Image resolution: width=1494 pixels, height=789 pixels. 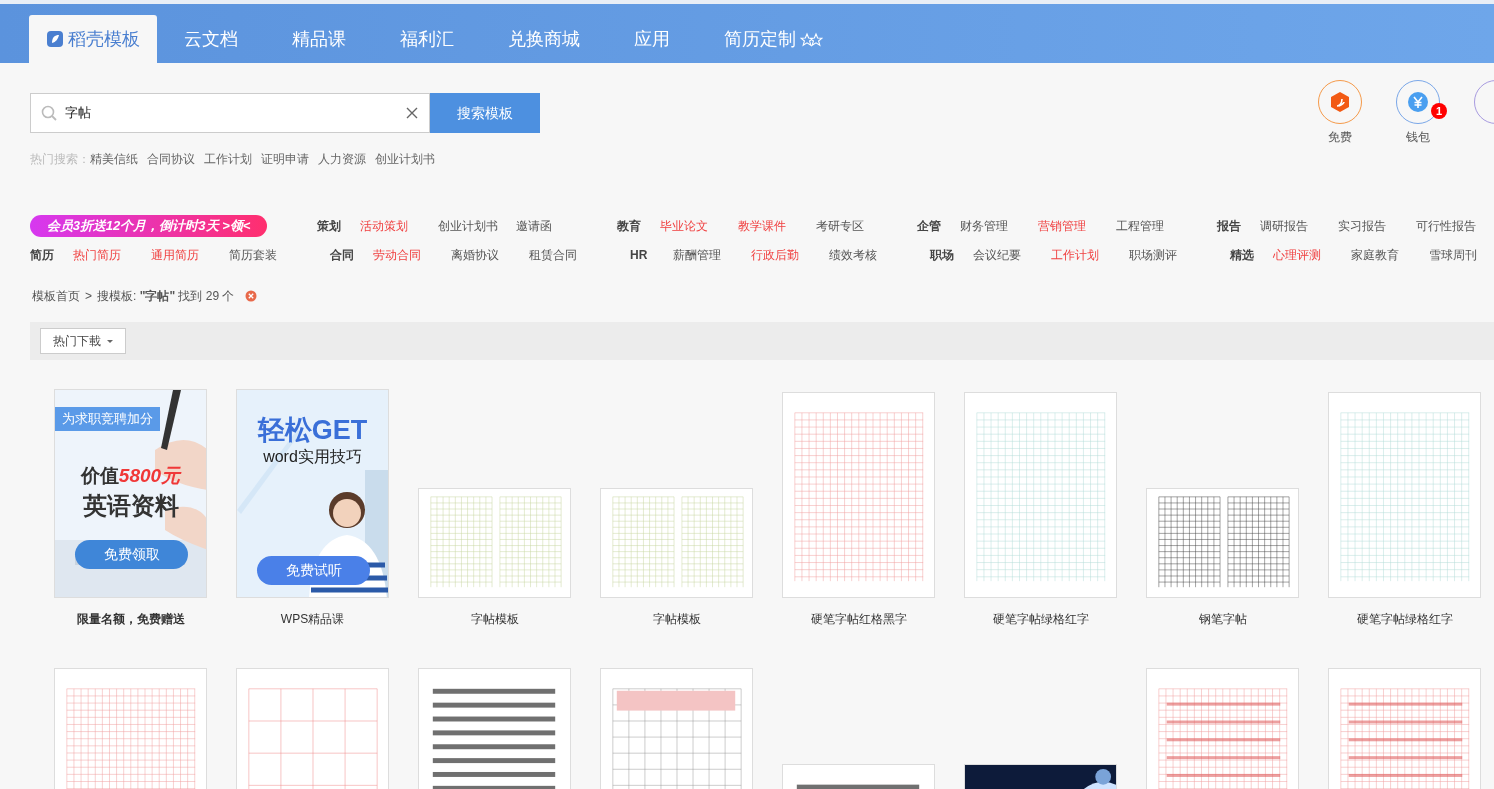 What do you see at coordinates (1312, 254) in the screenshot?
I see `category-link: 心理评测` at bounding box center [1312, 254].